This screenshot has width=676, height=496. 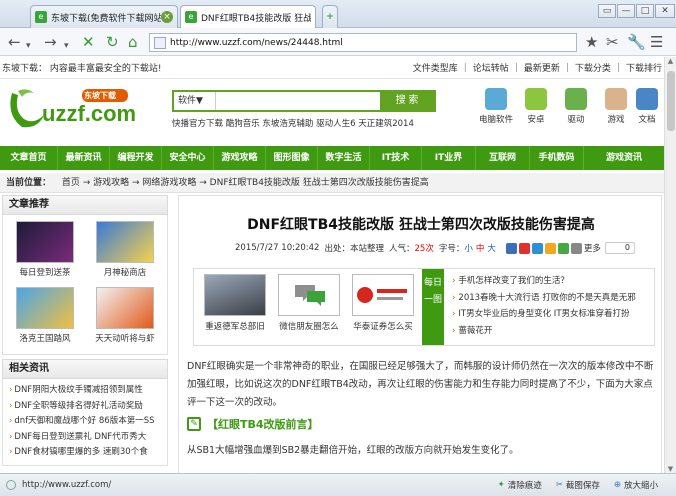 What do you see at coordinates (85, 422) in the screenshot?
I see `list-item: › dnf天御和魔战哪个好 86版本第一SS` at bounding box center [85, 422].